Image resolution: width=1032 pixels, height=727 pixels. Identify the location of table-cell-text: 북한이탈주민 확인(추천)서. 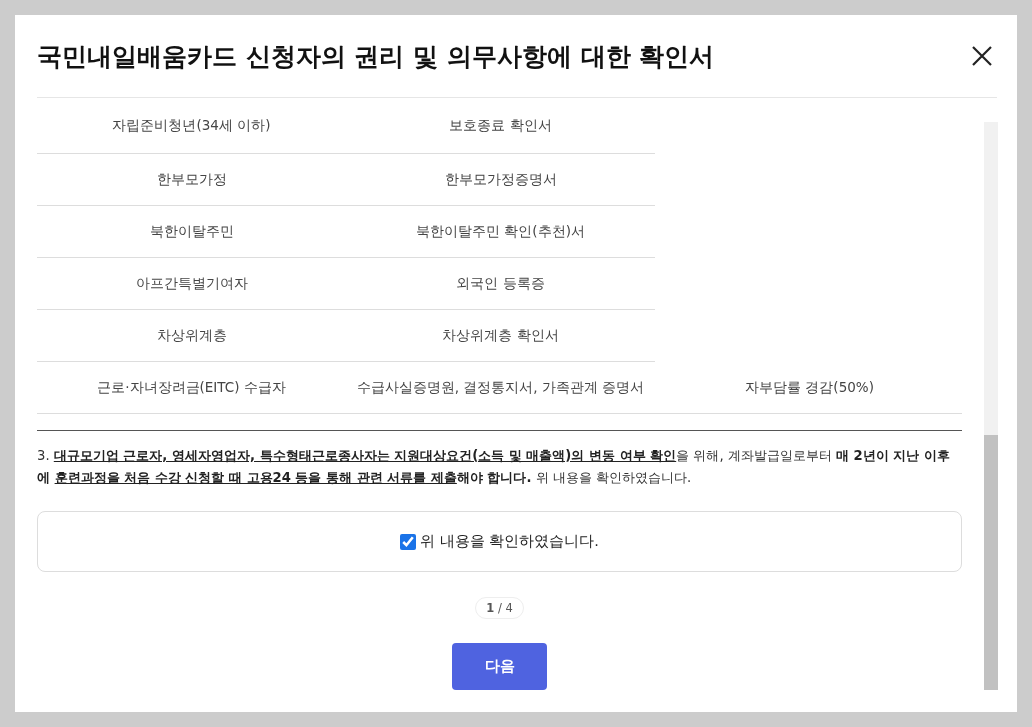
(500, 231).